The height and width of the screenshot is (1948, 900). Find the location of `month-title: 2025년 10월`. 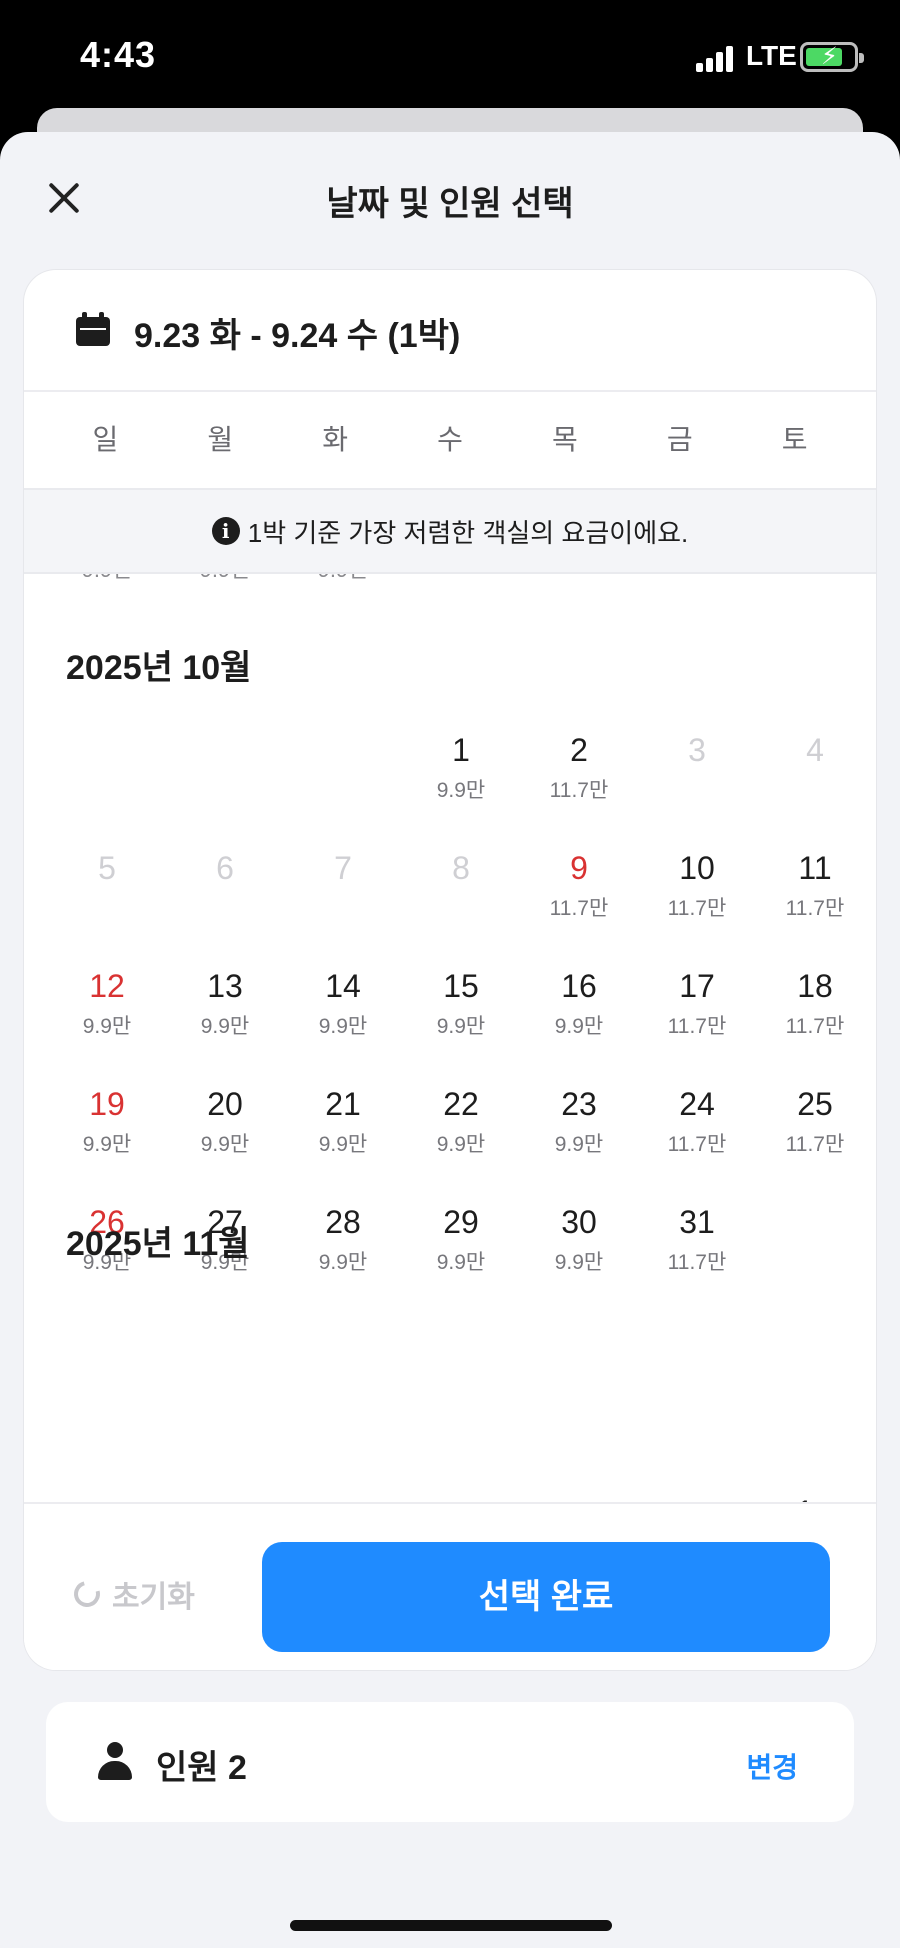

month-title: 2025년 10월 is located at coordinates (159, 668).